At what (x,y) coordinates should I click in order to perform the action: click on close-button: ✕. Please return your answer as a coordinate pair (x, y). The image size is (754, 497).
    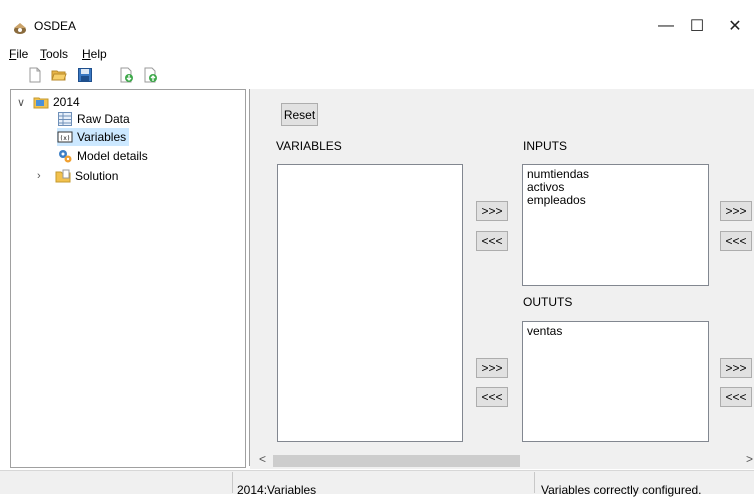
    Looking at the image, I should click on (733, 26).